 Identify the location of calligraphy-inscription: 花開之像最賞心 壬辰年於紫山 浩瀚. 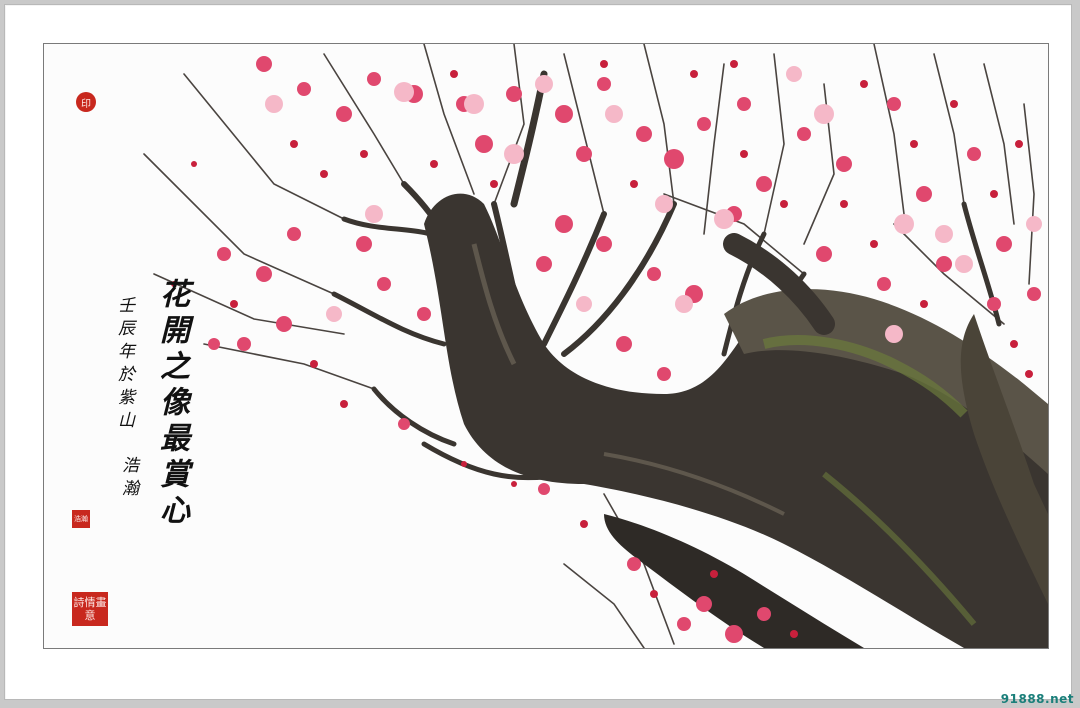
(154, 428).